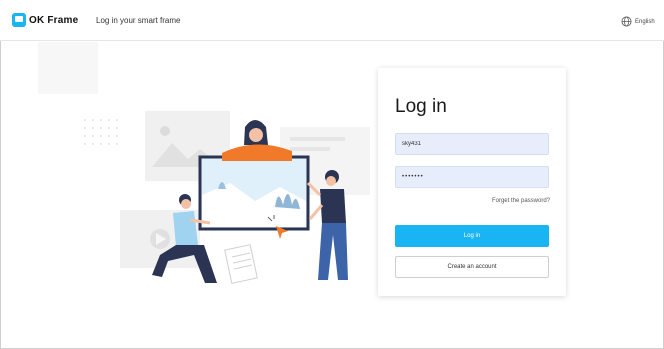 The width and height of the screenshot is (664, 349). I want to click on username-field, so click(472, 144).